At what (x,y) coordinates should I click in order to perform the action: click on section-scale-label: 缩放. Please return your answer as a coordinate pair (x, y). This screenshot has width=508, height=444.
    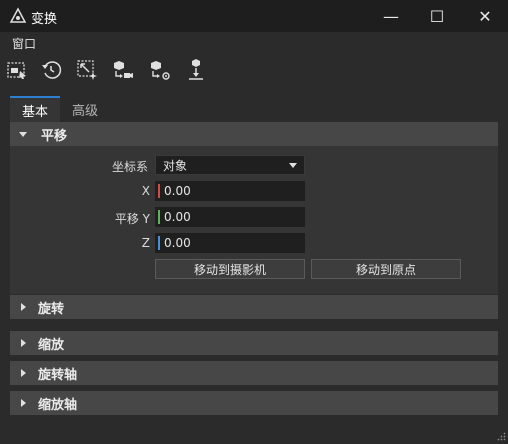
    Looking at the image, I should click on (51, 345).